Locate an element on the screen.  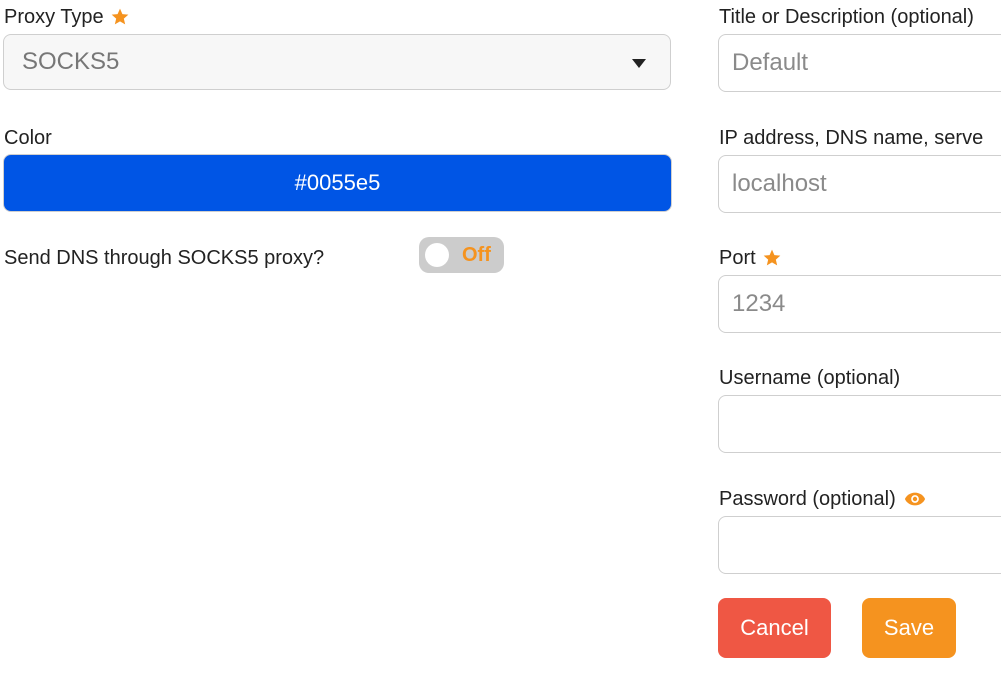
username-label: Username (optional) is located at coordinates (810, 378).